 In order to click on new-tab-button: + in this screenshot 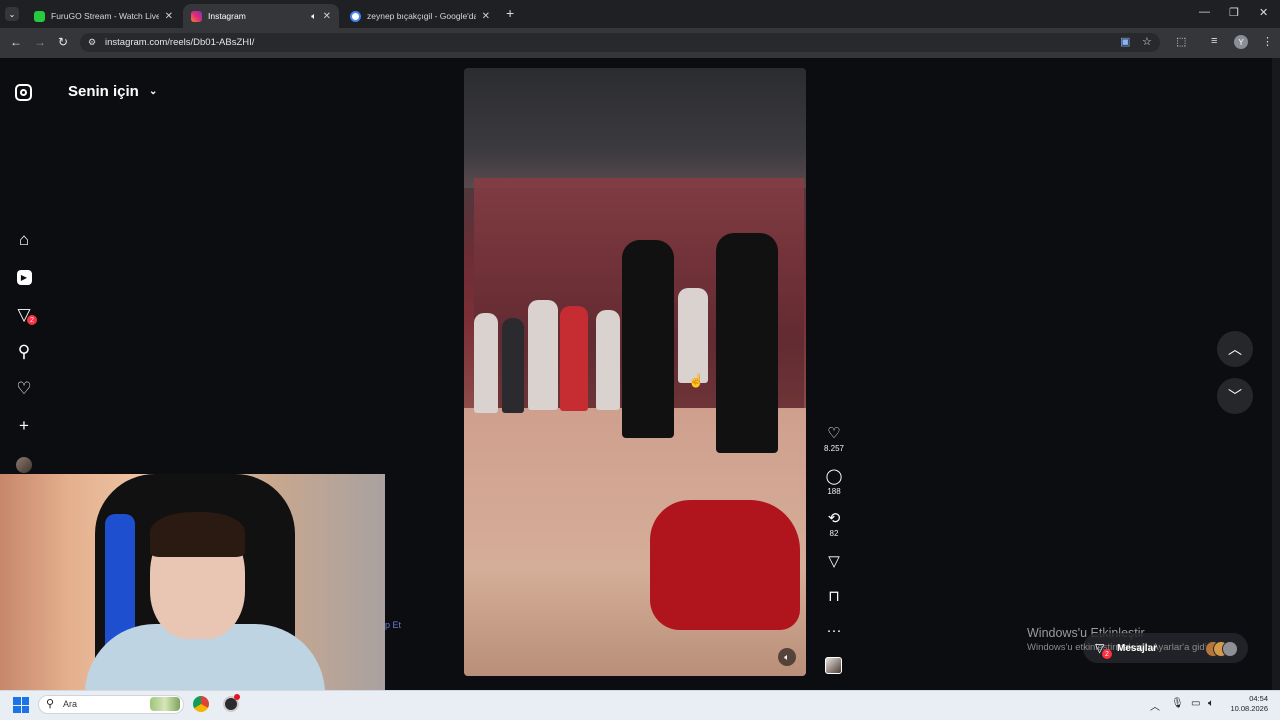, I will do `click(510, 13)`.